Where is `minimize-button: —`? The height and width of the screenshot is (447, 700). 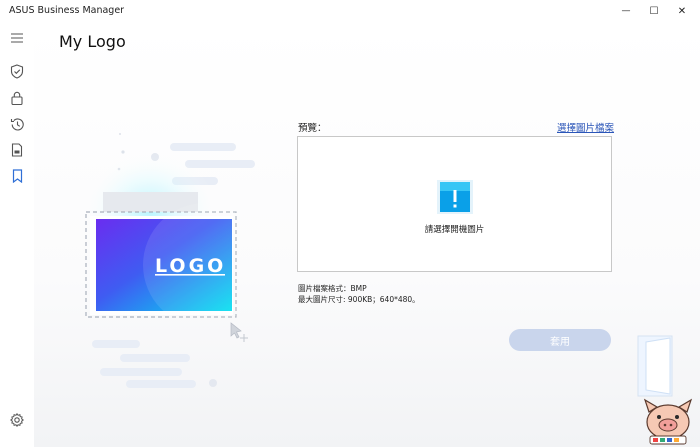
minimize-button: — is located at coordinates (626, 11).